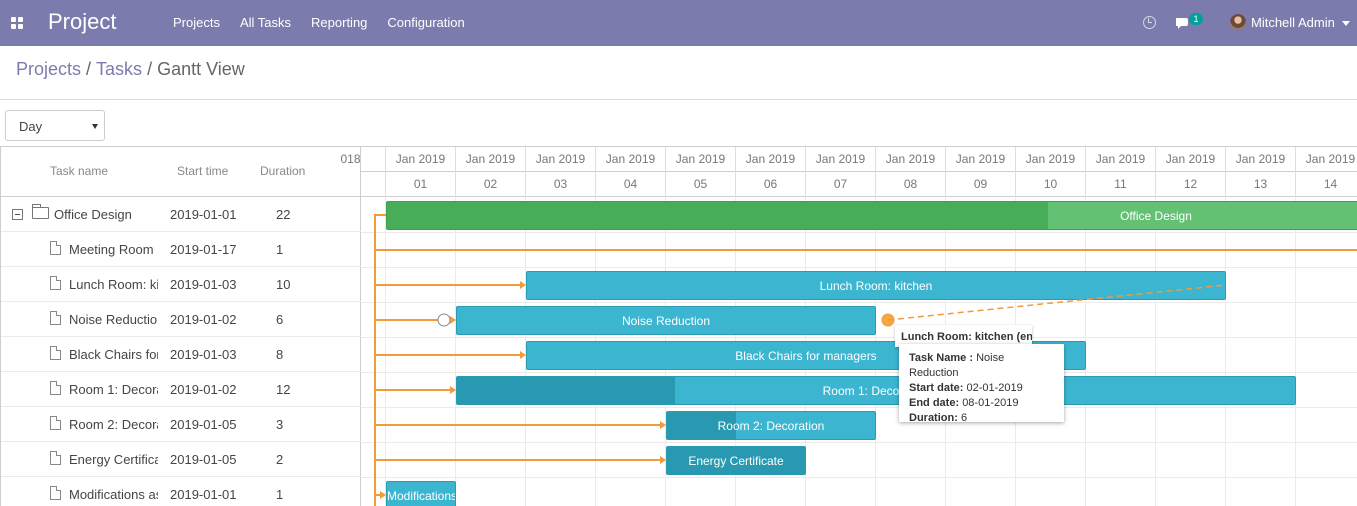 This screenshot has height=506, width=1357. Describe the element at coordinates (280, 354) in the screenshot. I see `task-duration: 8` at that location.